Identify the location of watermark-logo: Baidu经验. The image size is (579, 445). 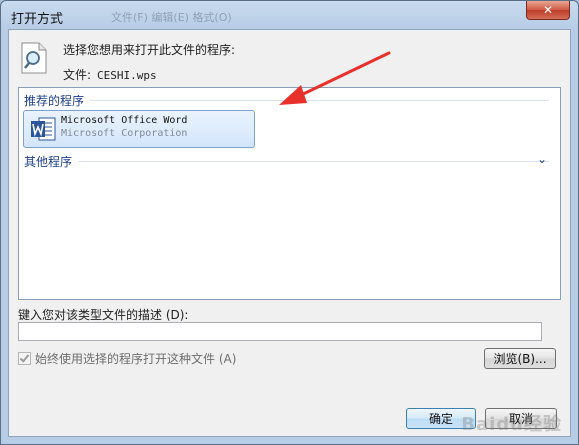
(511, 424).